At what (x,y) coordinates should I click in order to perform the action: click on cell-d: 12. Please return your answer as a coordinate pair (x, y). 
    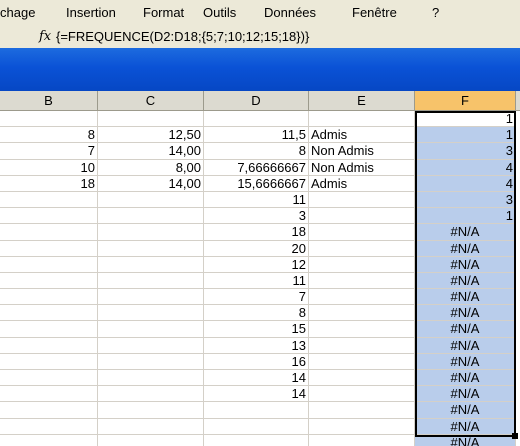
    Looking at the image, I should click on (256, 264).